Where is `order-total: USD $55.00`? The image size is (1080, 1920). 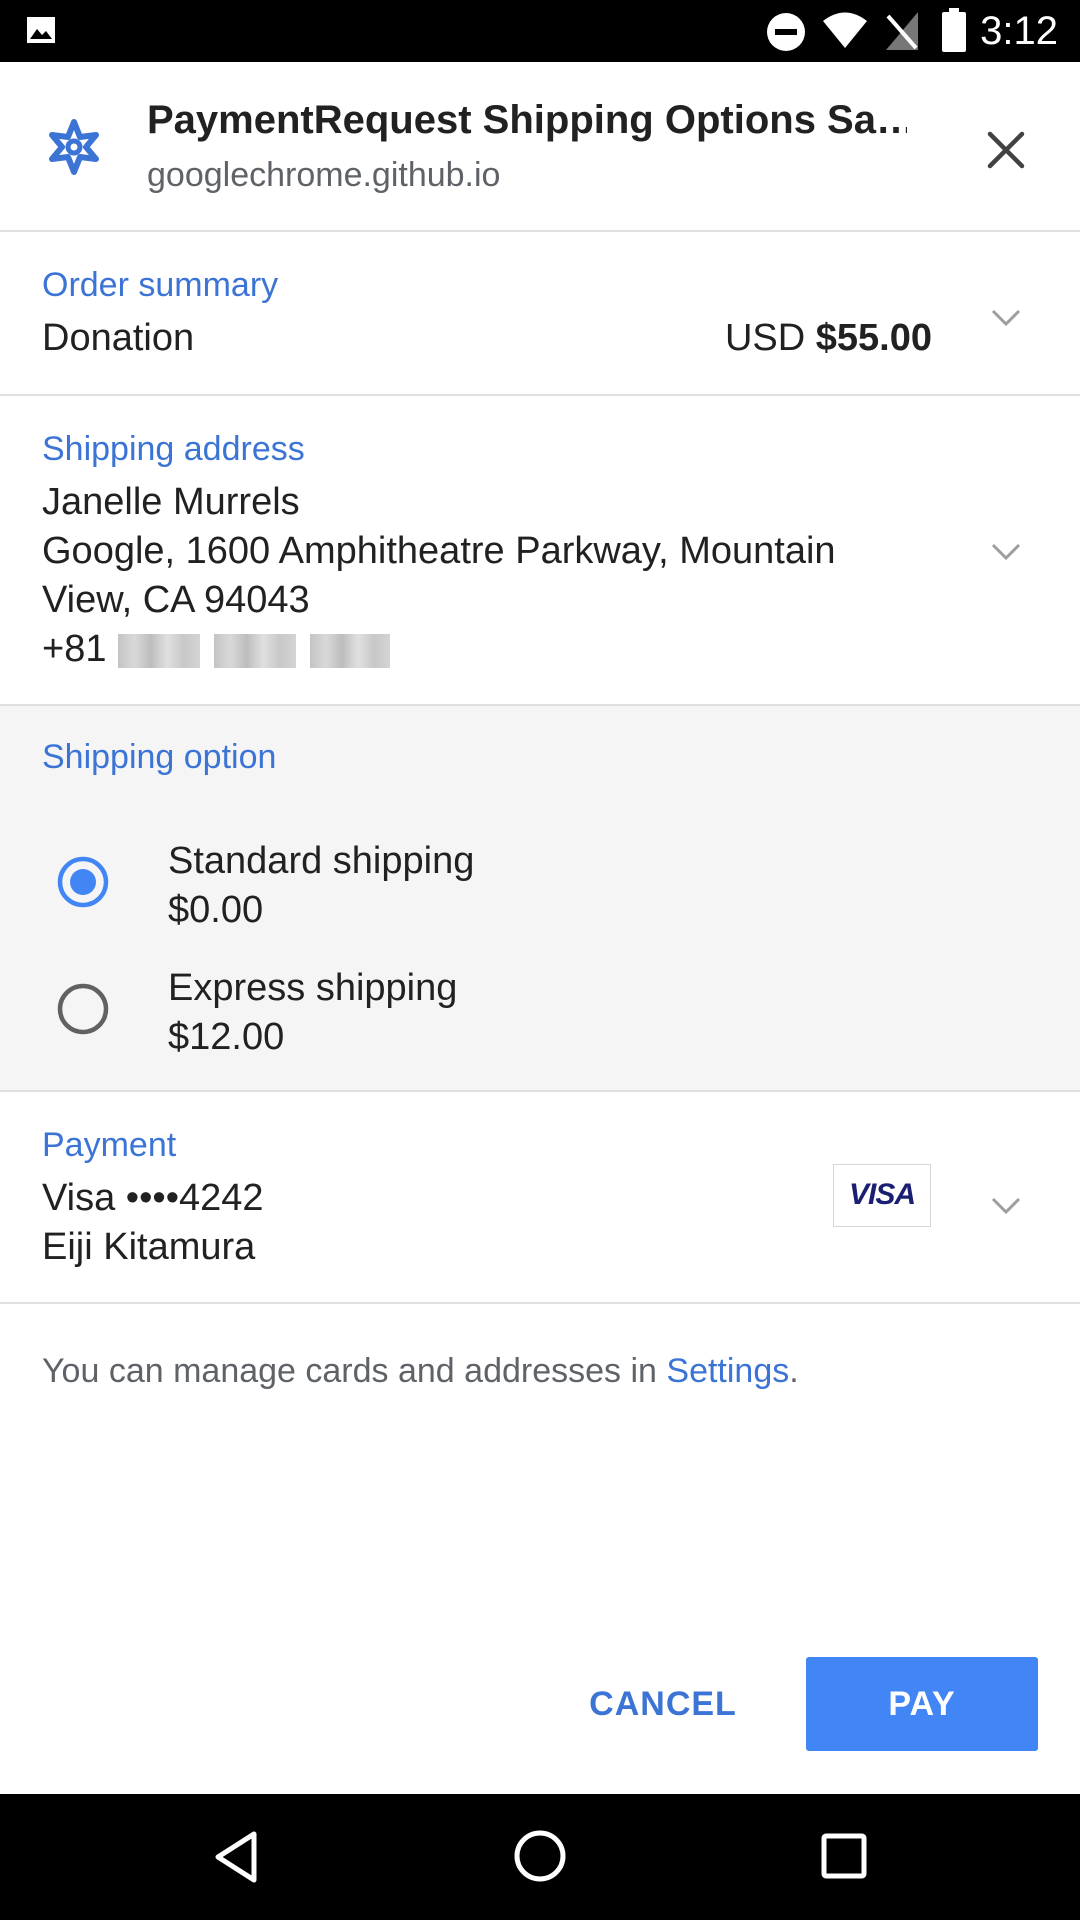 order-total: USD $55.00 is located at coordinates (828, 338).